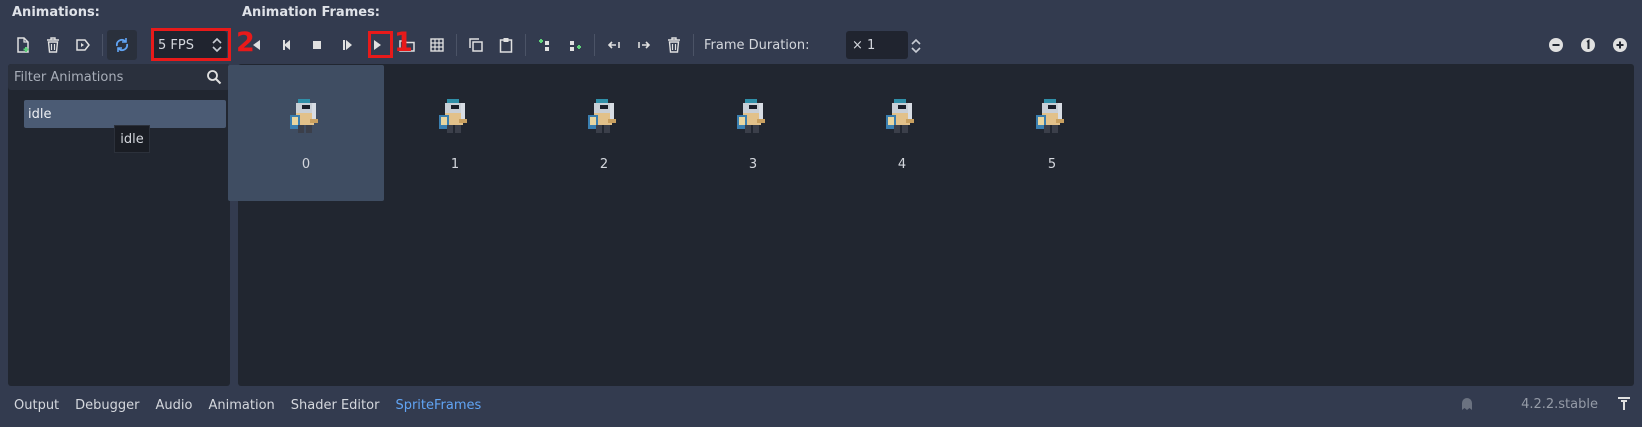  I want to click on add-frames-from-sheet-button, so click(437, 45).